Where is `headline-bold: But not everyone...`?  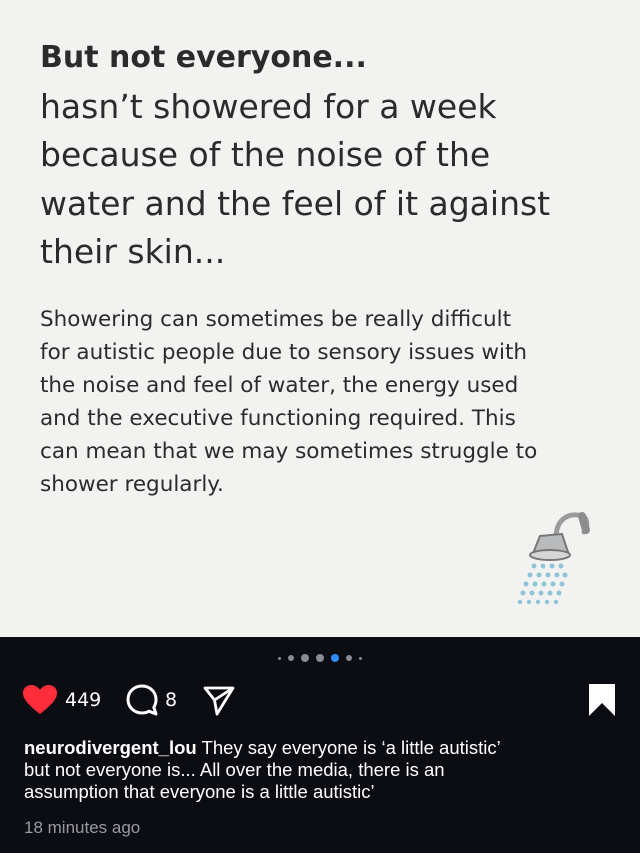
headline-bold: But not everyone... is located at coordinates (203, 57).